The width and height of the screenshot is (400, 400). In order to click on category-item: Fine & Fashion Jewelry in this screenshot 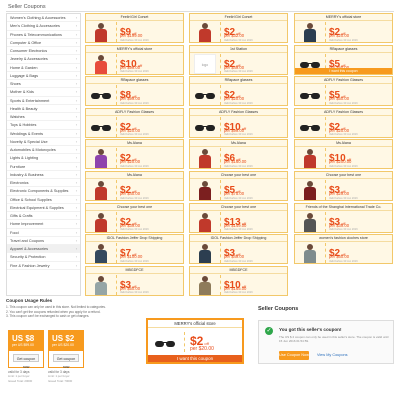, I will do `click(43, 266)`.